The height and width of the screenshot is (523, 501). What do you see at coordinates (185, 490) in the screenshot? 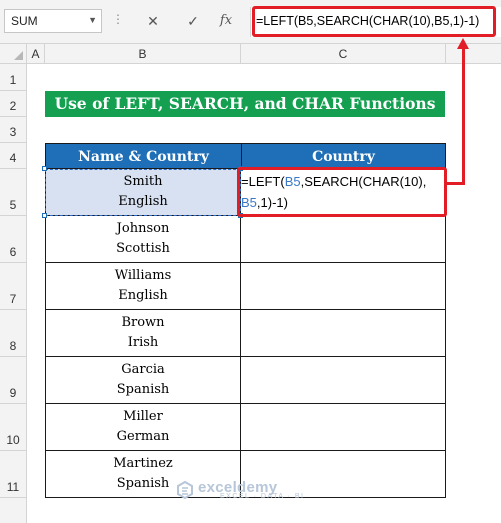
I see `exceldemy-logo-icon` at bounding box center [185, 490].